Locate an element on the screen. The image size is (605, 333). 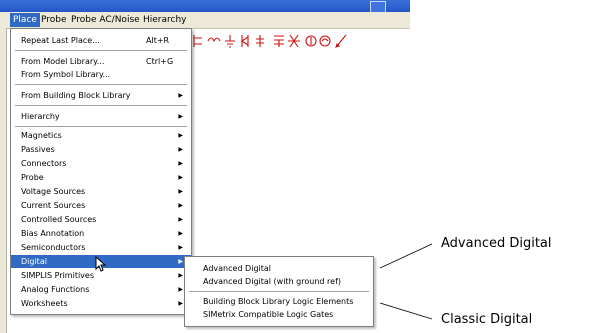
advanced-leader-line is located at coordinates (406, 256).